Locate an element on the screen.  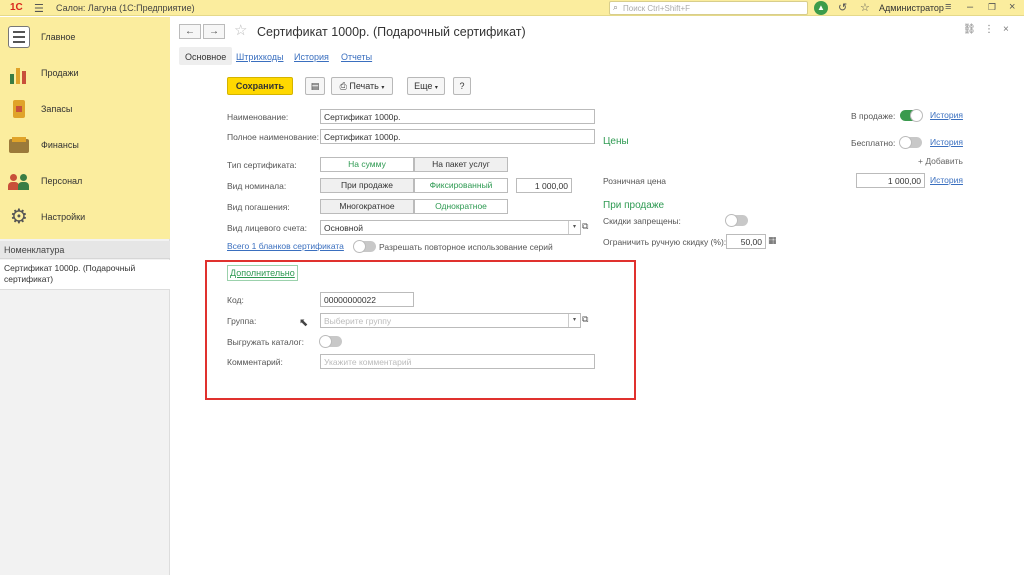
blanks-link: Всего 1 бланков сертификата is located at coordinates (285, 246).